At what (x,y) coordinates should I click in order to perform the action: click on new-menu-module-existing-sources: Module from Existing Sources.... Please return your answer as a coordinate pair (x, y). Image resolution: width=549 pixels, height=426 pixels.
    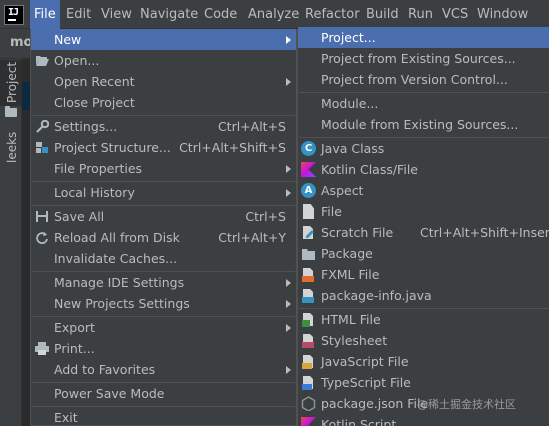
    Looking at the image, I should click on (423, 124).